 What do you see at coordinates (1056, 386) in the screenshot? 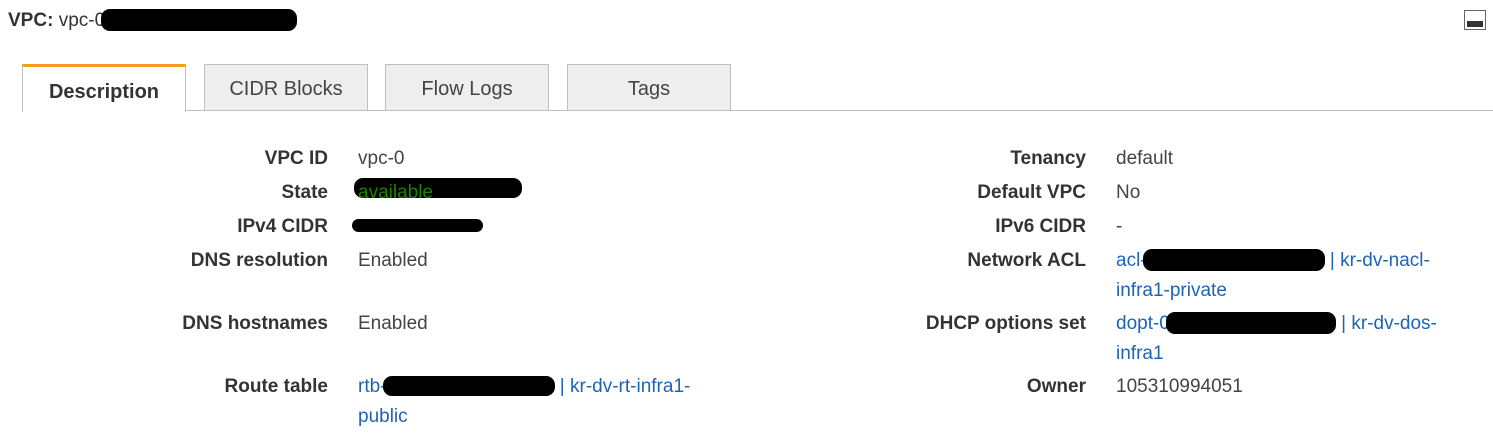
I see `owner-label: Owner` at bounding box center [1056, 386].